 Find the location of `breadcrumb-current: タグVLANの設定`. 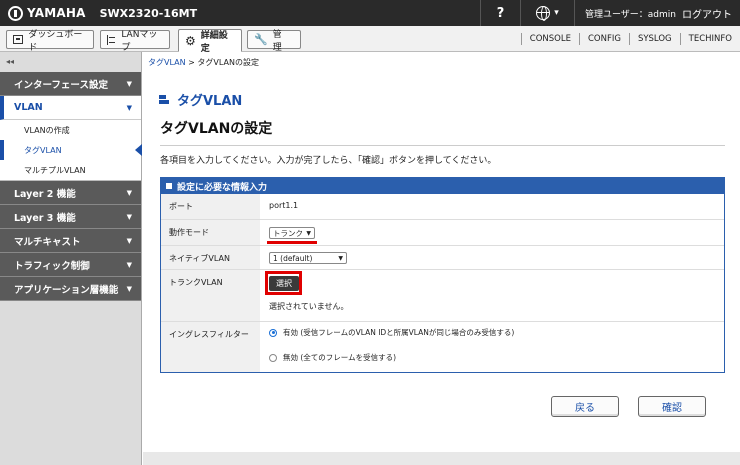

breadcrumb-current: タグVLANの設定 is located at coordinates (228, 62).